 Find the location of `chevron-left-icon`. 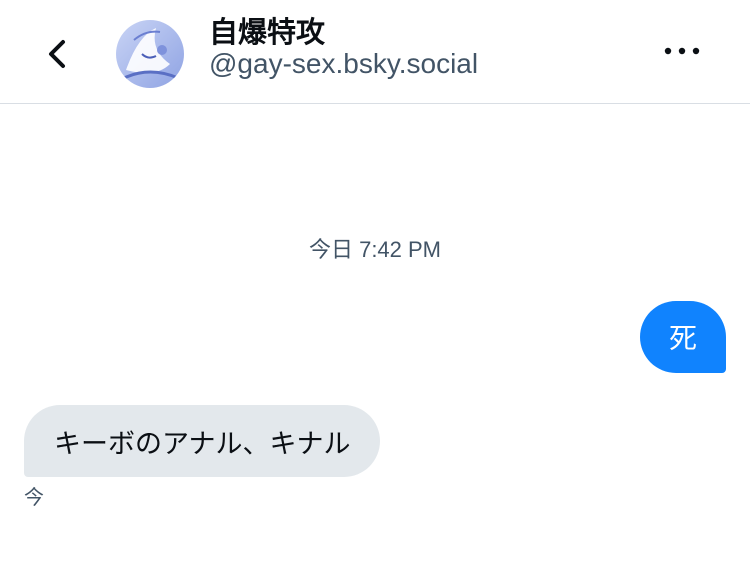

chevron-left-icon is located at coordinates (57, 54).